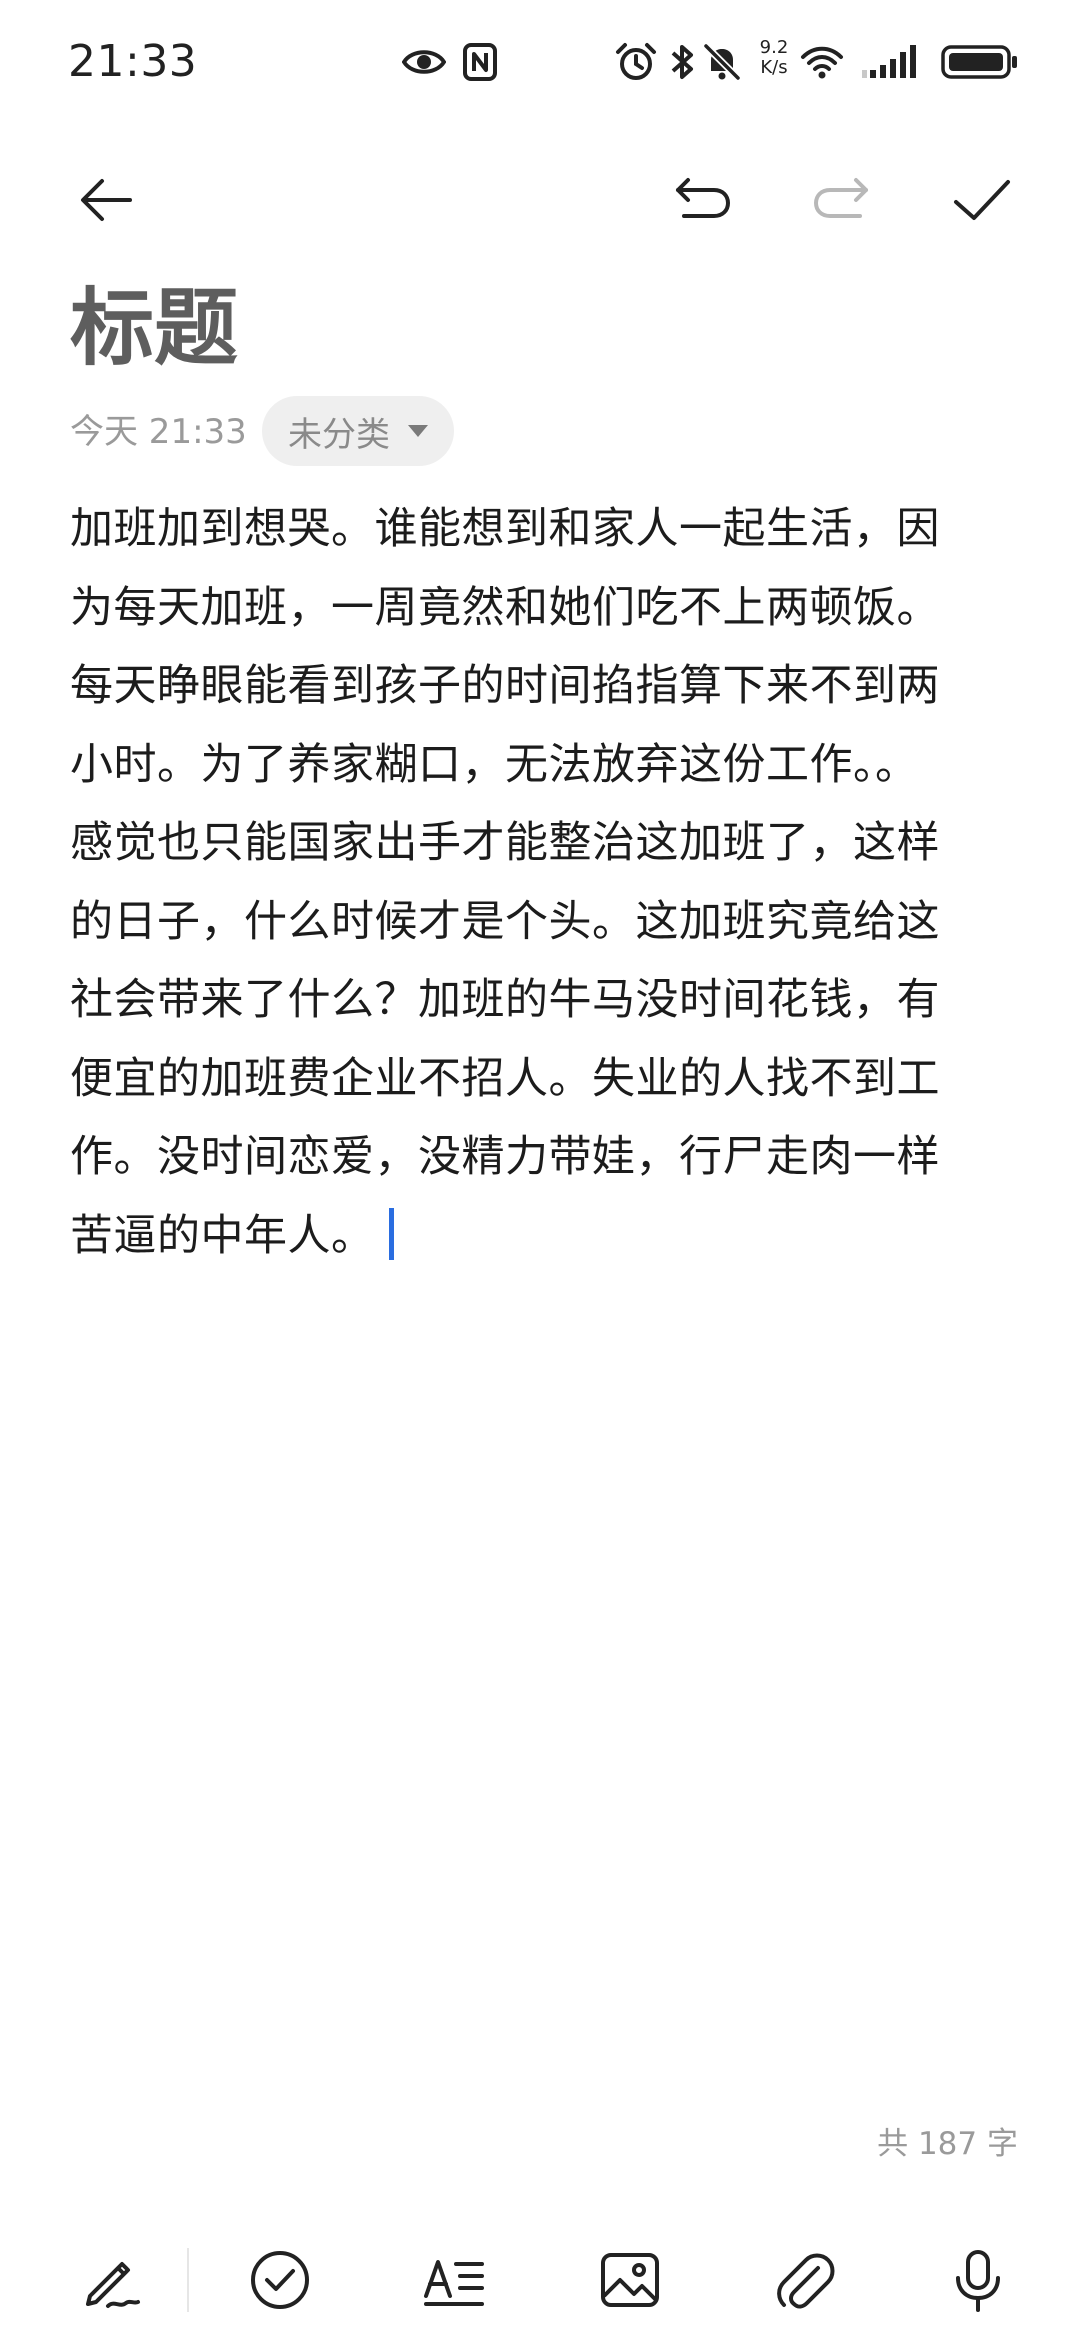 This screenshot has width=1080, height=2333. Describe the element at coordinates (505, 1078) in the screenshot. I see `note-line: 便宜的加班费企业不招人。失业的人找不到工` at that location.